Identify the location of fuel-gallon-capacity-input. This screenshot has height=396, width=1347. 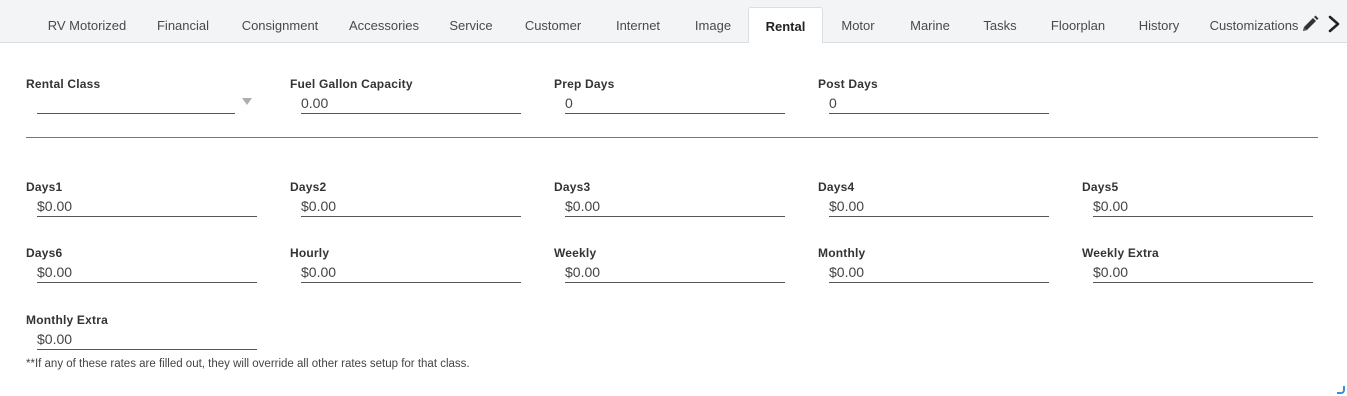
(411, 103).